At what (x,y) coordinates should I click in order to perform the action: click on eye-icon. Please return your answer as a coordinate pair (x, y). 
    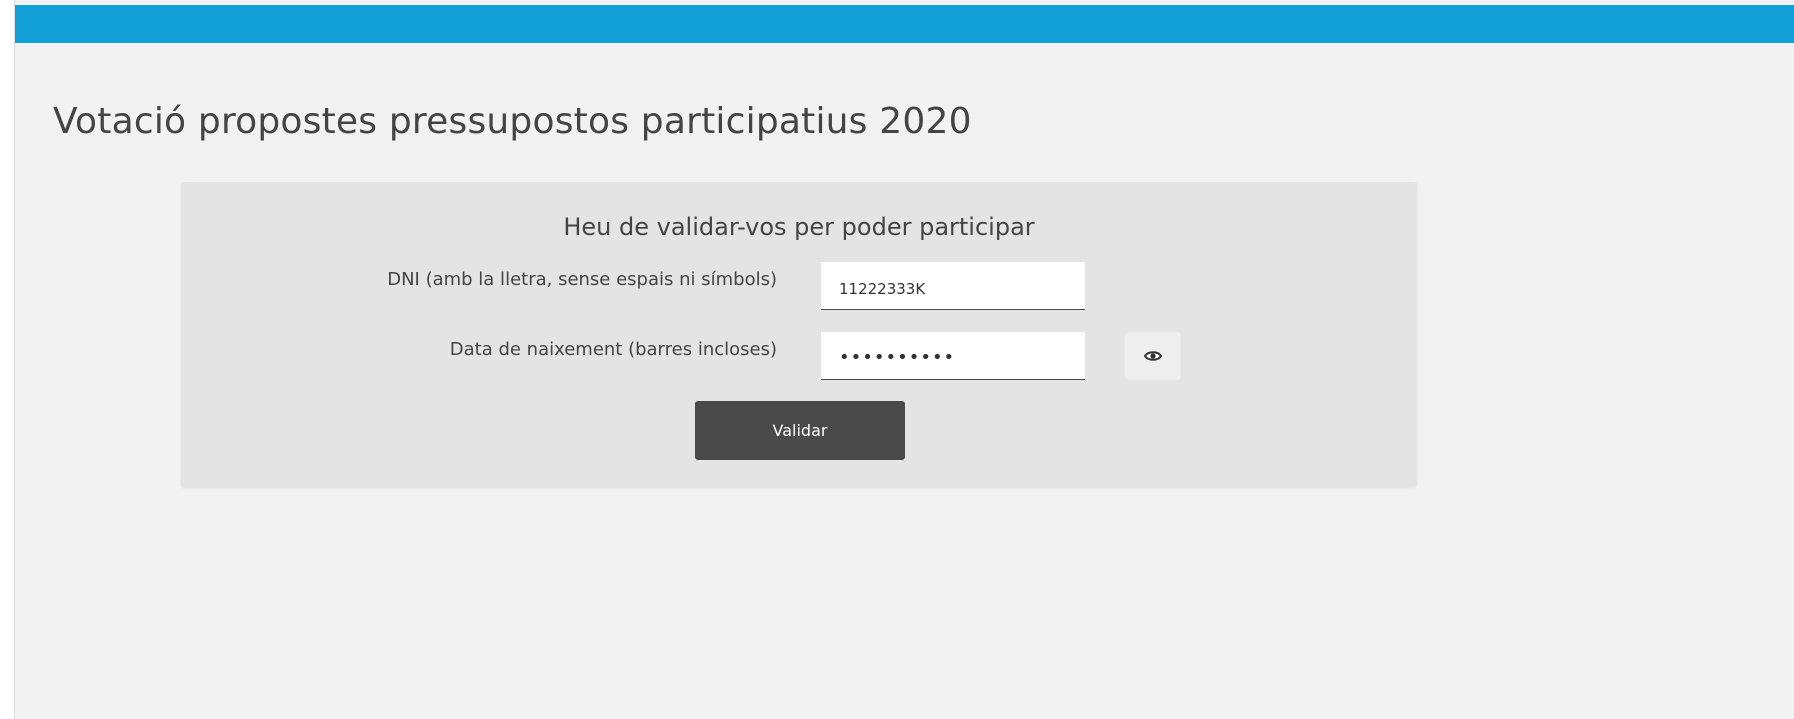
    Looking at the image, I should click on (1153, 356).